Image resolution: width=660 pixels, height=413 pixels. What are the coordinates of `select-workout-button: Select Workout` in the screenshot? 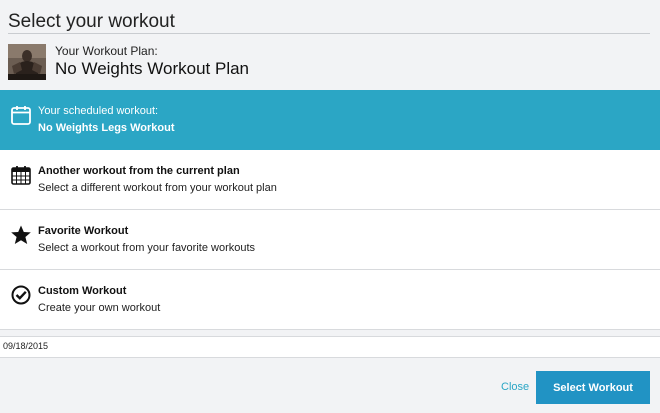 It's located at (593, 387).